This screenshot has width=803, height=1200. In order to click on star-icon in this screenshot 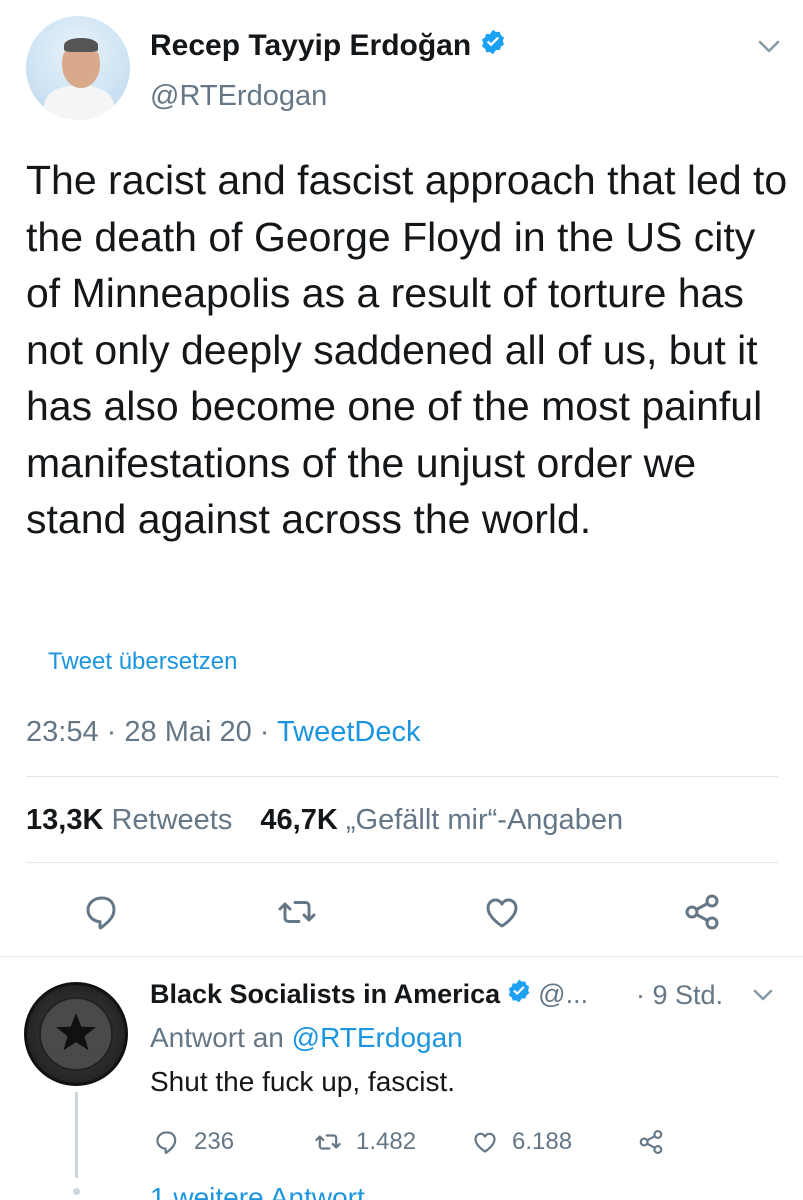, I will do `click(76, 1032)`.